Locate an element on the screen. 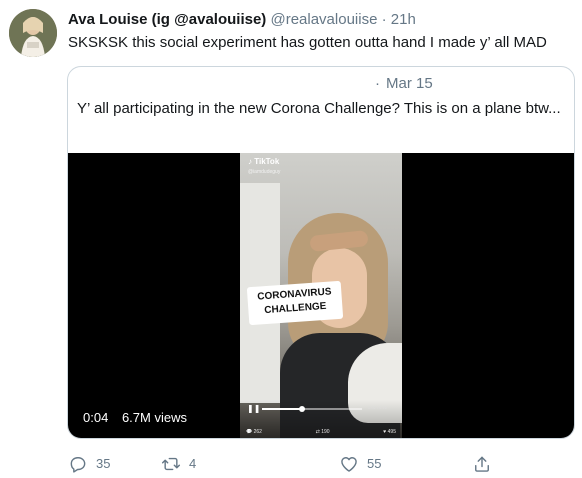 The width and height of the screenshot is (582, 478). video-duration: 0:04 is located at coordinates (96, 417).